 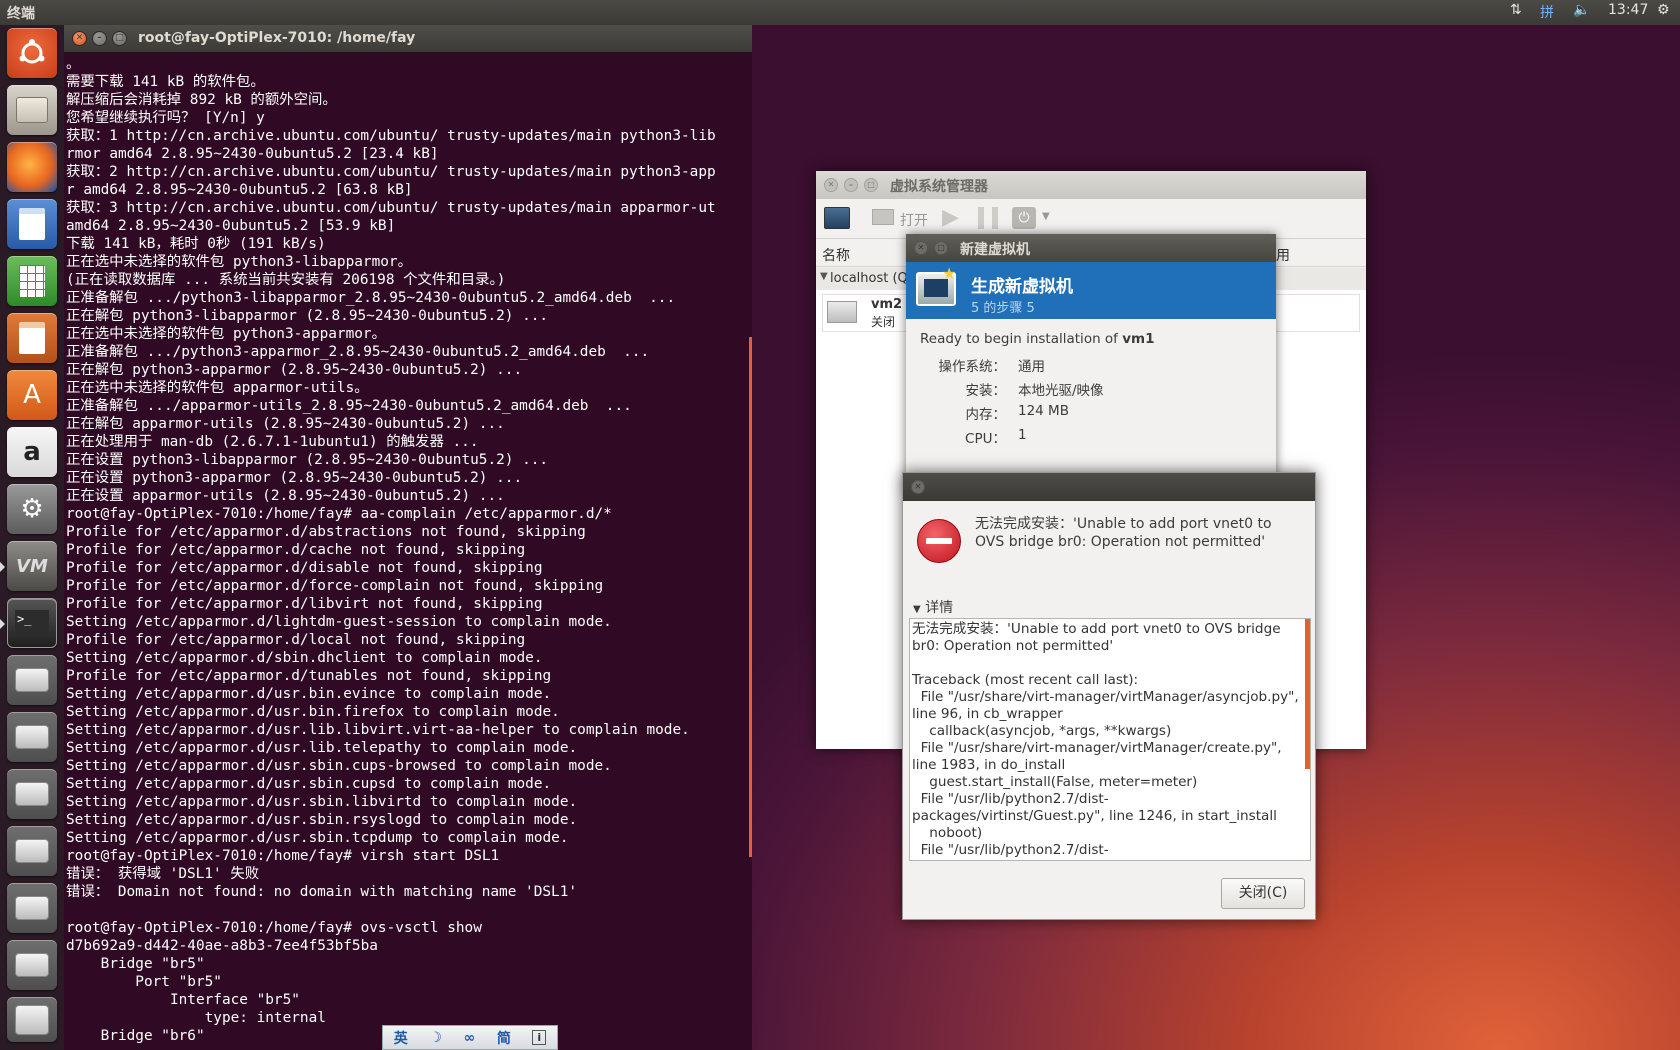 What do you see at coordinates (32, 338) in the screenshot?
I see `impress-icon` at bounding box center [32, 338].